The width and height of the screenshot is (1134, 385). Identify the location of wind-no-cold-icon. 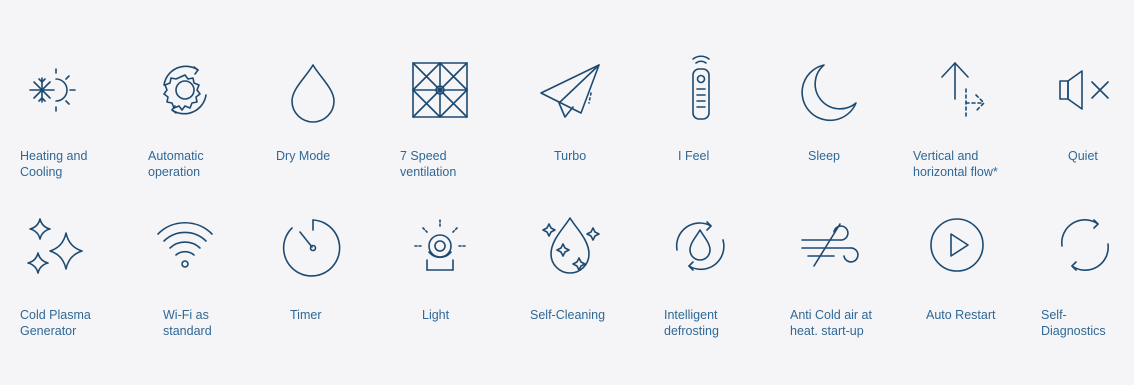
(829, 245).